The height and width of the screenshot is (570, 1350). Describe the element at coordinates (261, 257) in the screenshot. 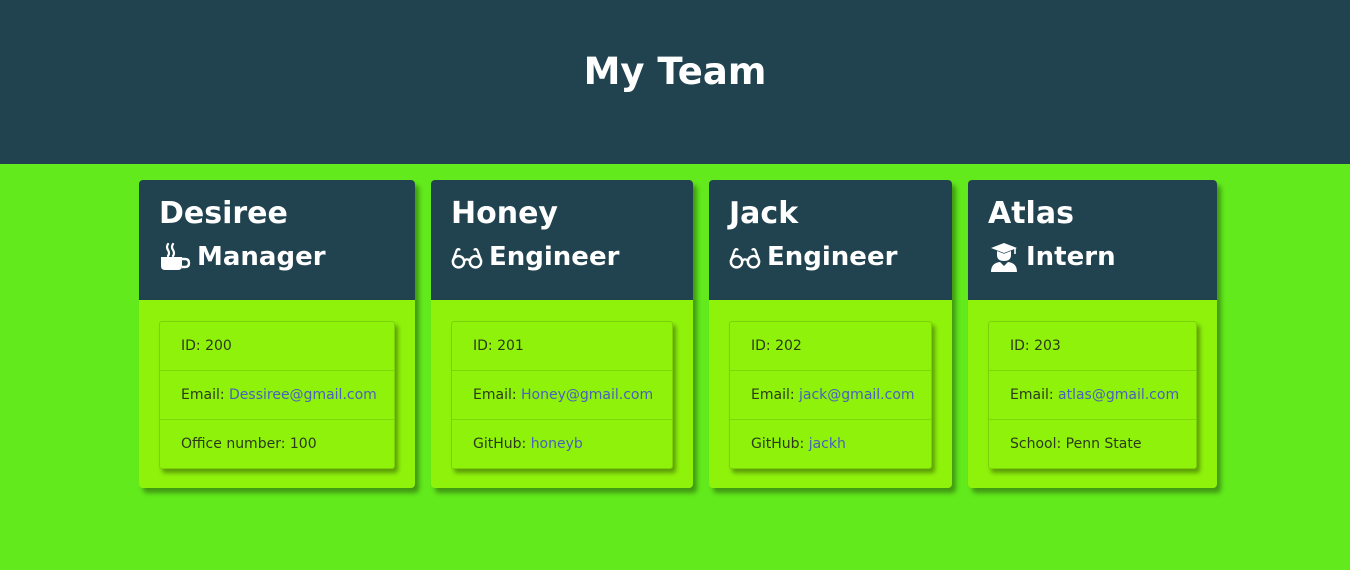

I see `employee-role-label: Manager` at that location.